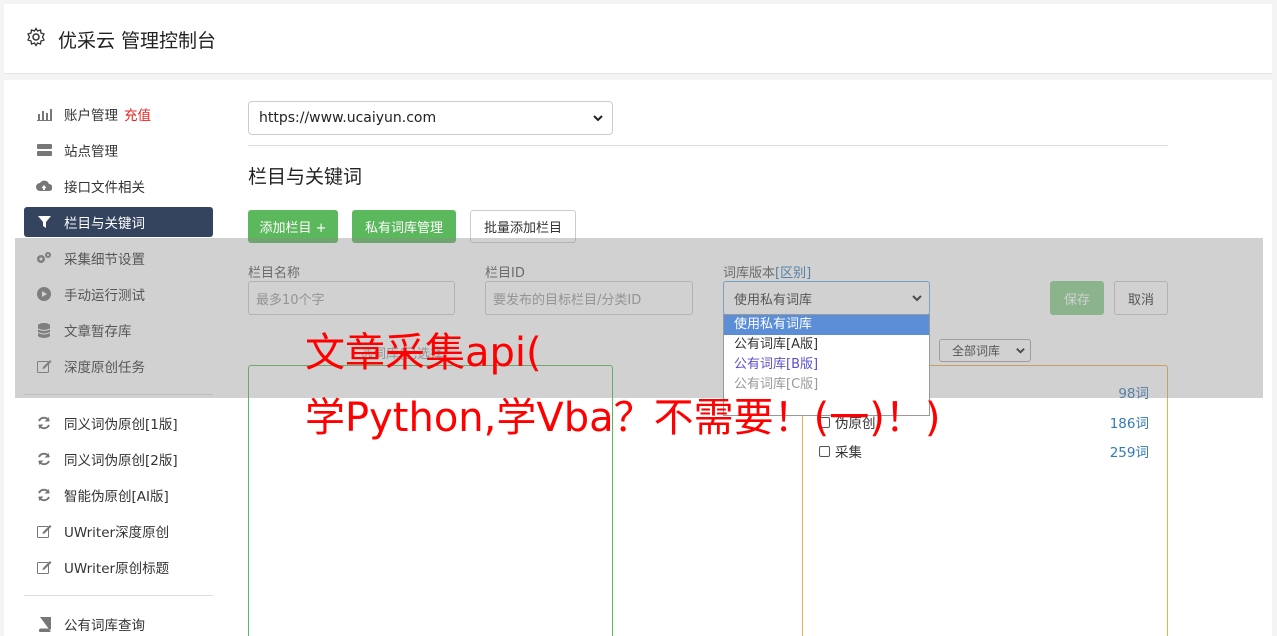 The image size is (1277, 636). I want to click on lexicon-filter-value: 全部词库, so click(976, 351).